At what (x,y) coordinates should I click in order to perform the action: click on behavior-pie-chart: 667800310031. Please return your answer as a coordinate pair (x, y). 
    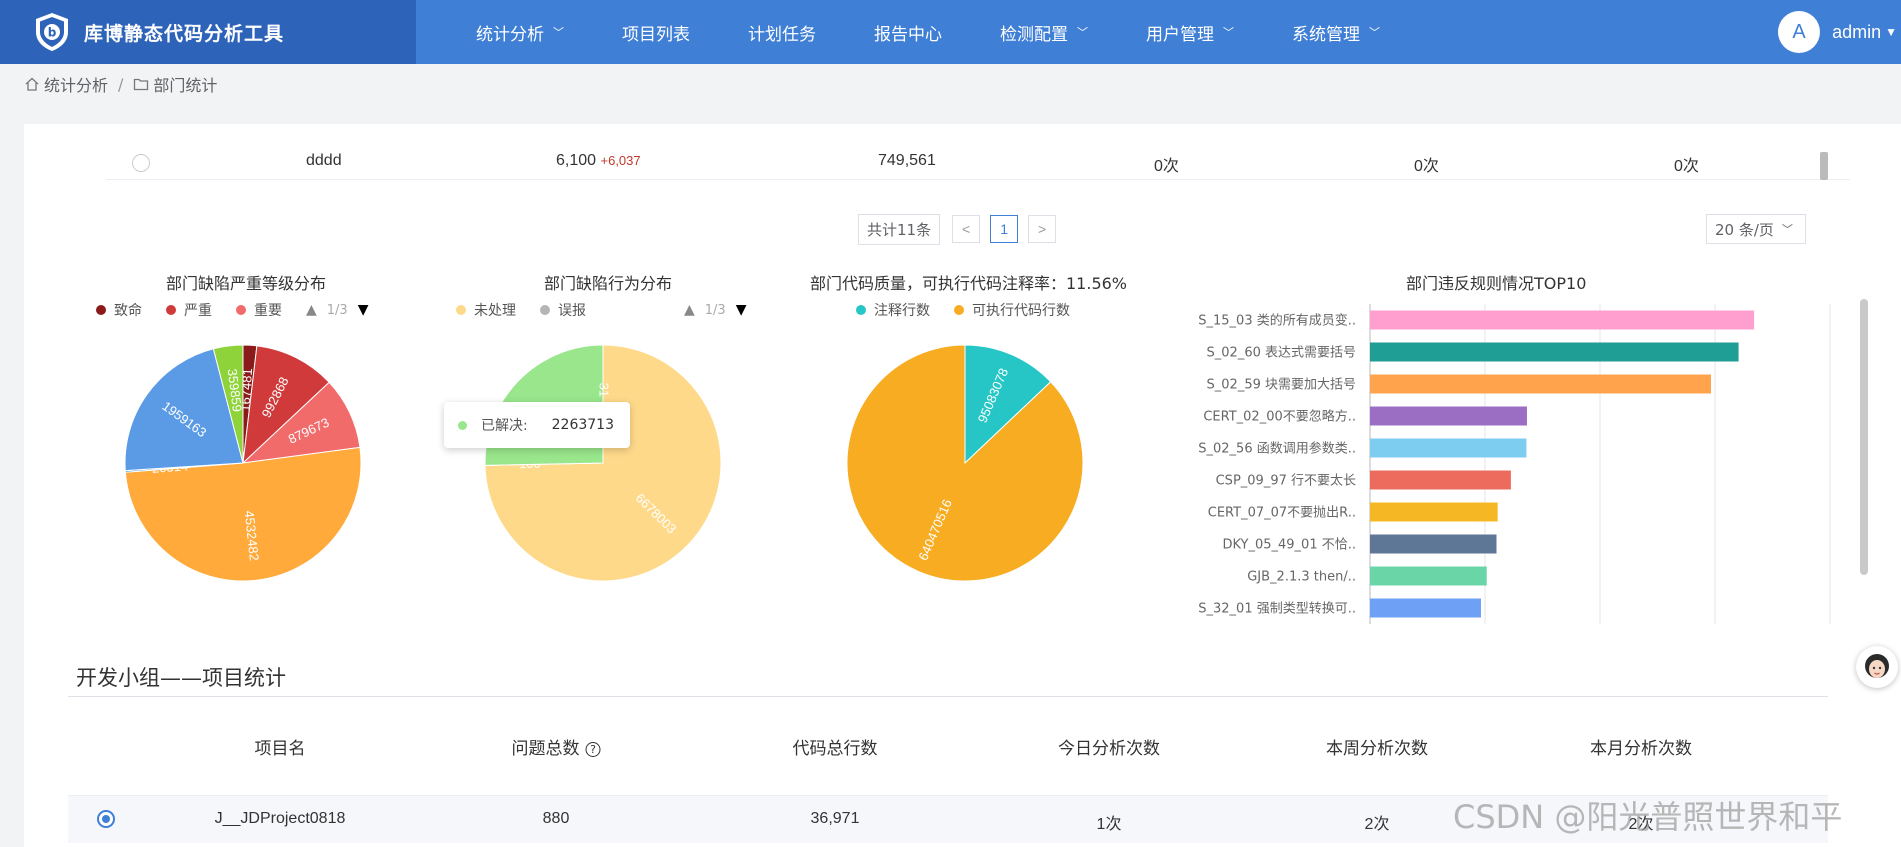
    Looking at the image, I should click on (603, 463).